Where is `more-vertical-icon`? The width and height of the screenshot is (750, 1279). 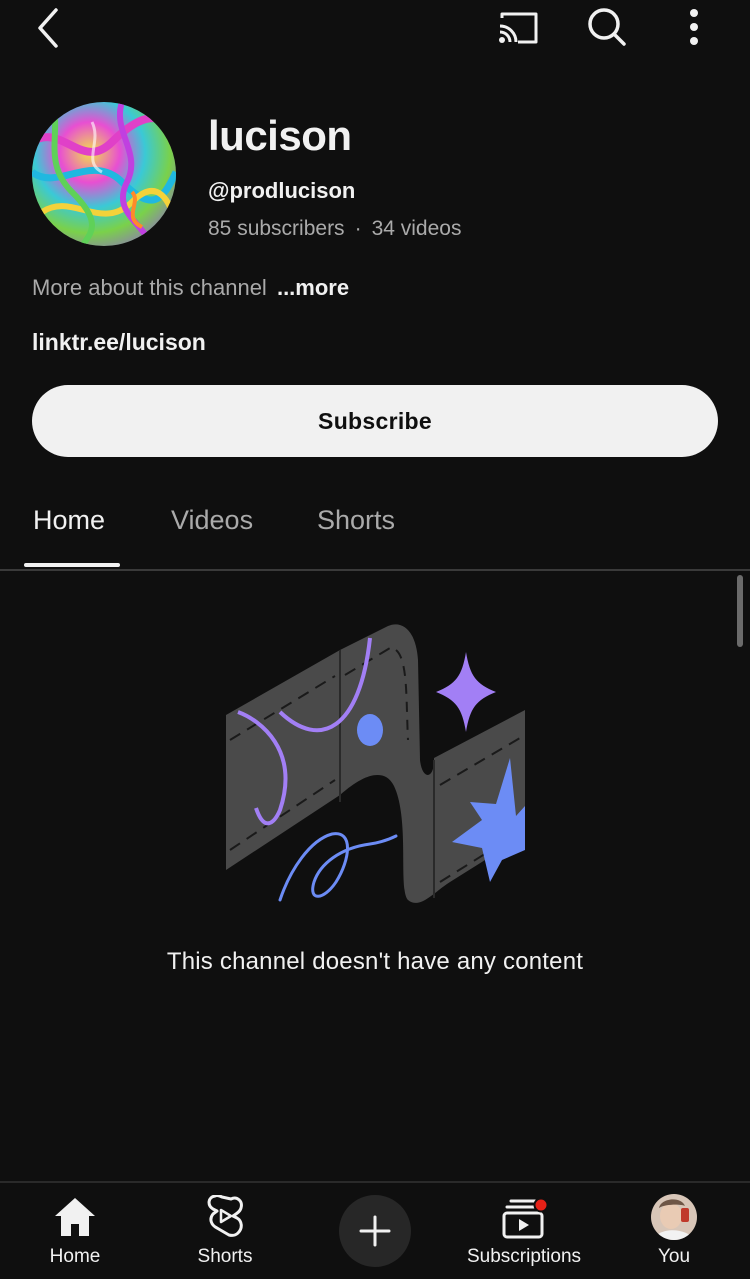
more-vertical-icon is located at coordinates (694, 27).